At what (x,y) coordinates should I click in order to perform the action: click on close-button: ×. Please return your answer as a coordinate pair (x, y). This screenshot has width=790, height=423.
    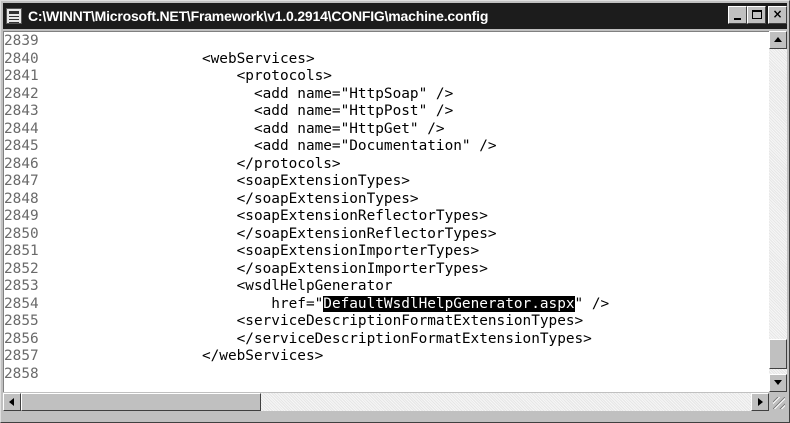
    Looking at the image, I should click on (777, 15).